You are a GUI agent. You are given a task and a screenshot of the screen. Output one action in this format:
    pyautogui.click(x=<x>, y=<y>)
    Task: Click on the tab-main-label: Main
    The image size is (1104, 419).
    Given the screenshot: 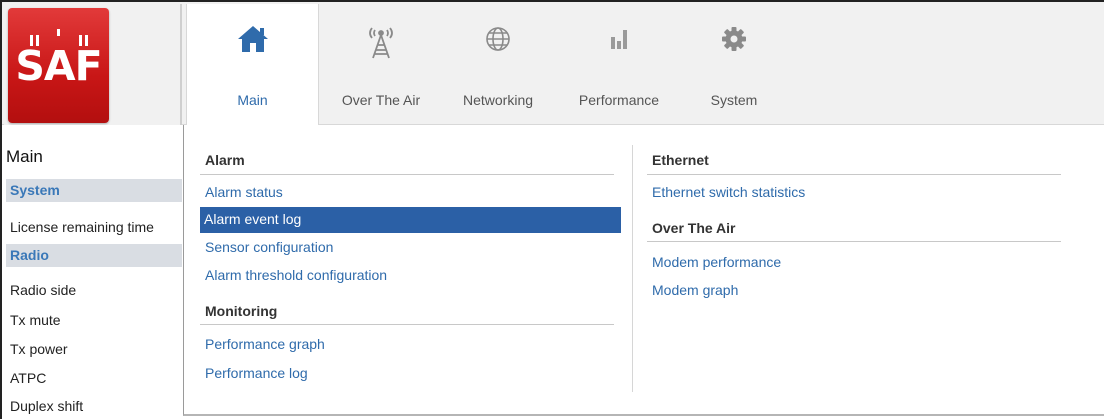 What is the action you would take?
    pyautogui.click(x=252, y=100)
    